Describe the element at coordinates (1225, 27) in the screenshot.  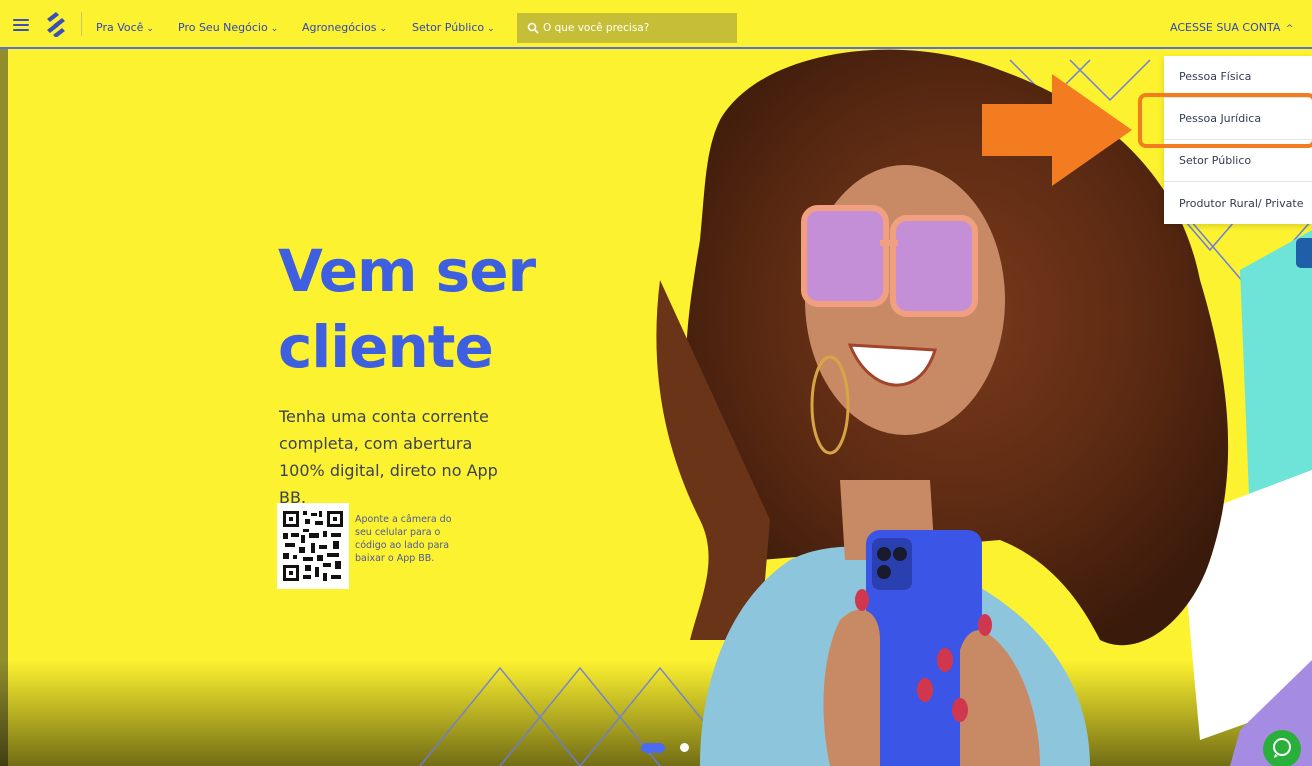
I see `access-account-label: ACESSE SUA CONTA` at that location.